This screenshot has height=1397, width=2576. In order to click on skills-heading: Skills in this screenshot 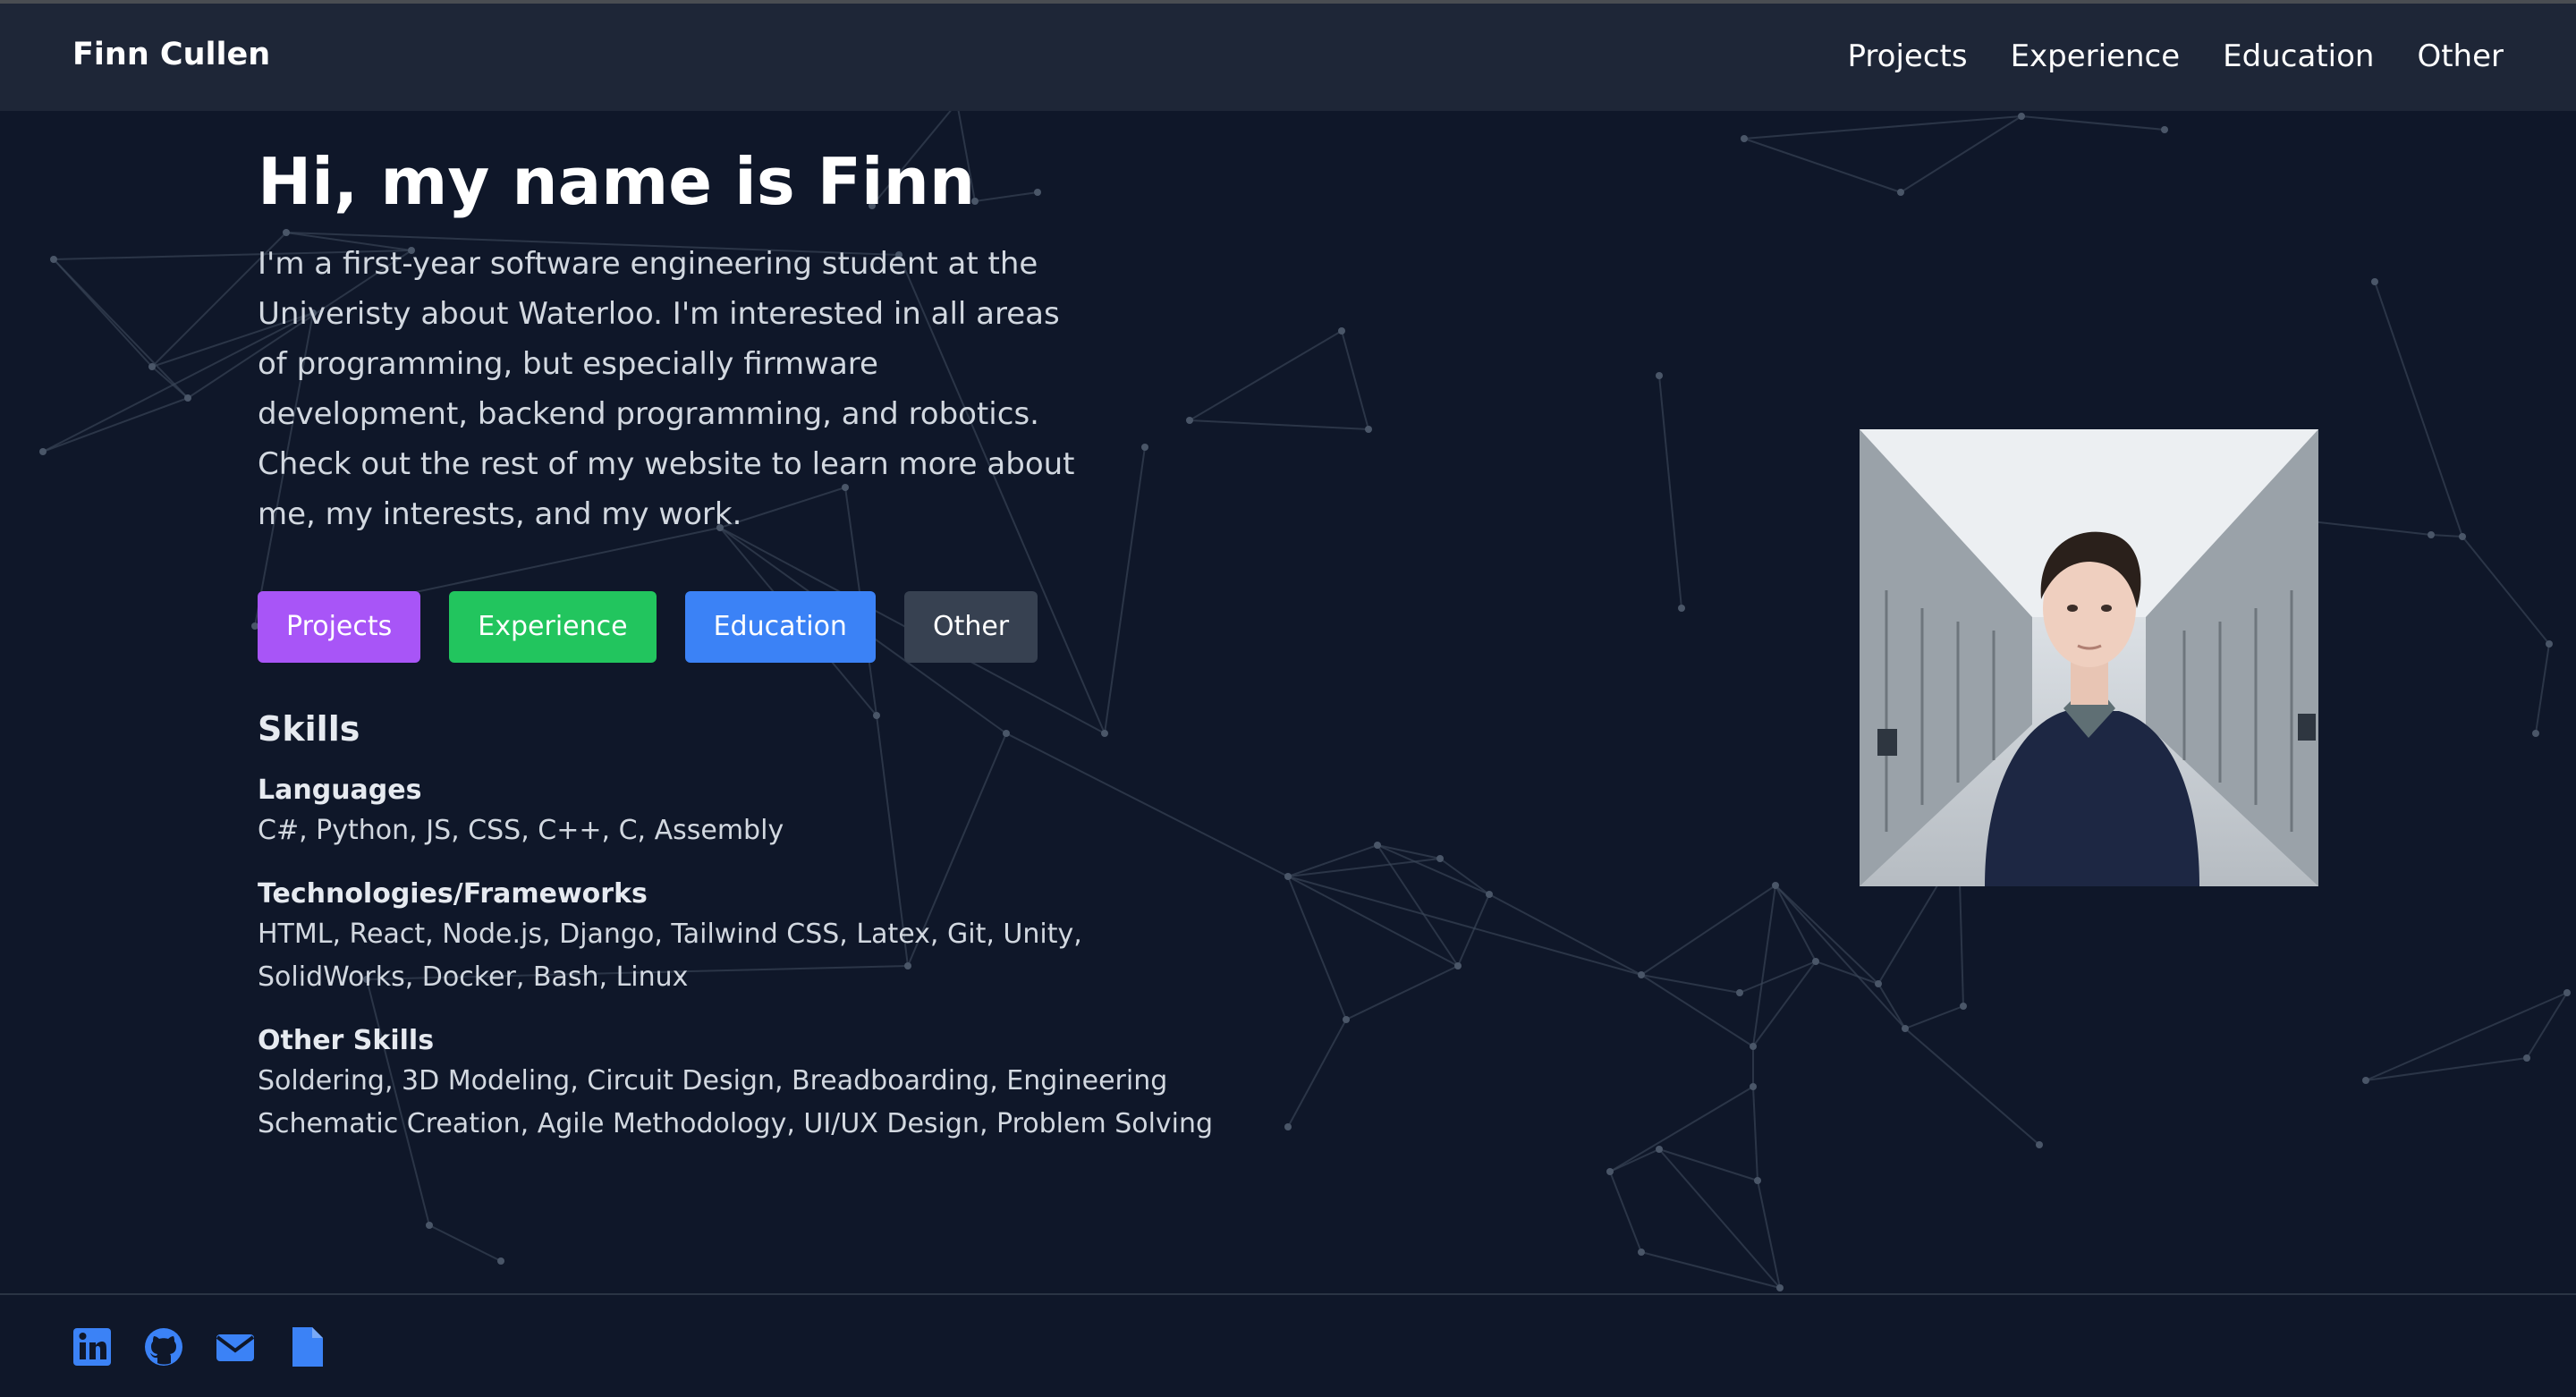, I will do `click(309, 728)`.